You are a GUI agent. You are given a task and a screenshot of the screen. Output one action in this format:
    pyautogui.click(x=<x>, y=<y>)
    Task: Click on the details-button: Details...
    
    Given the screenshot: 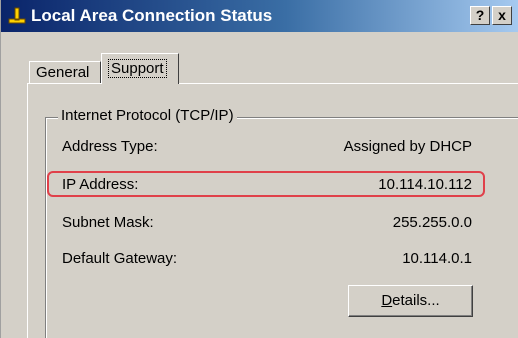 What is the action you would take?
    pyautogui.click(x=410, y=301)
    